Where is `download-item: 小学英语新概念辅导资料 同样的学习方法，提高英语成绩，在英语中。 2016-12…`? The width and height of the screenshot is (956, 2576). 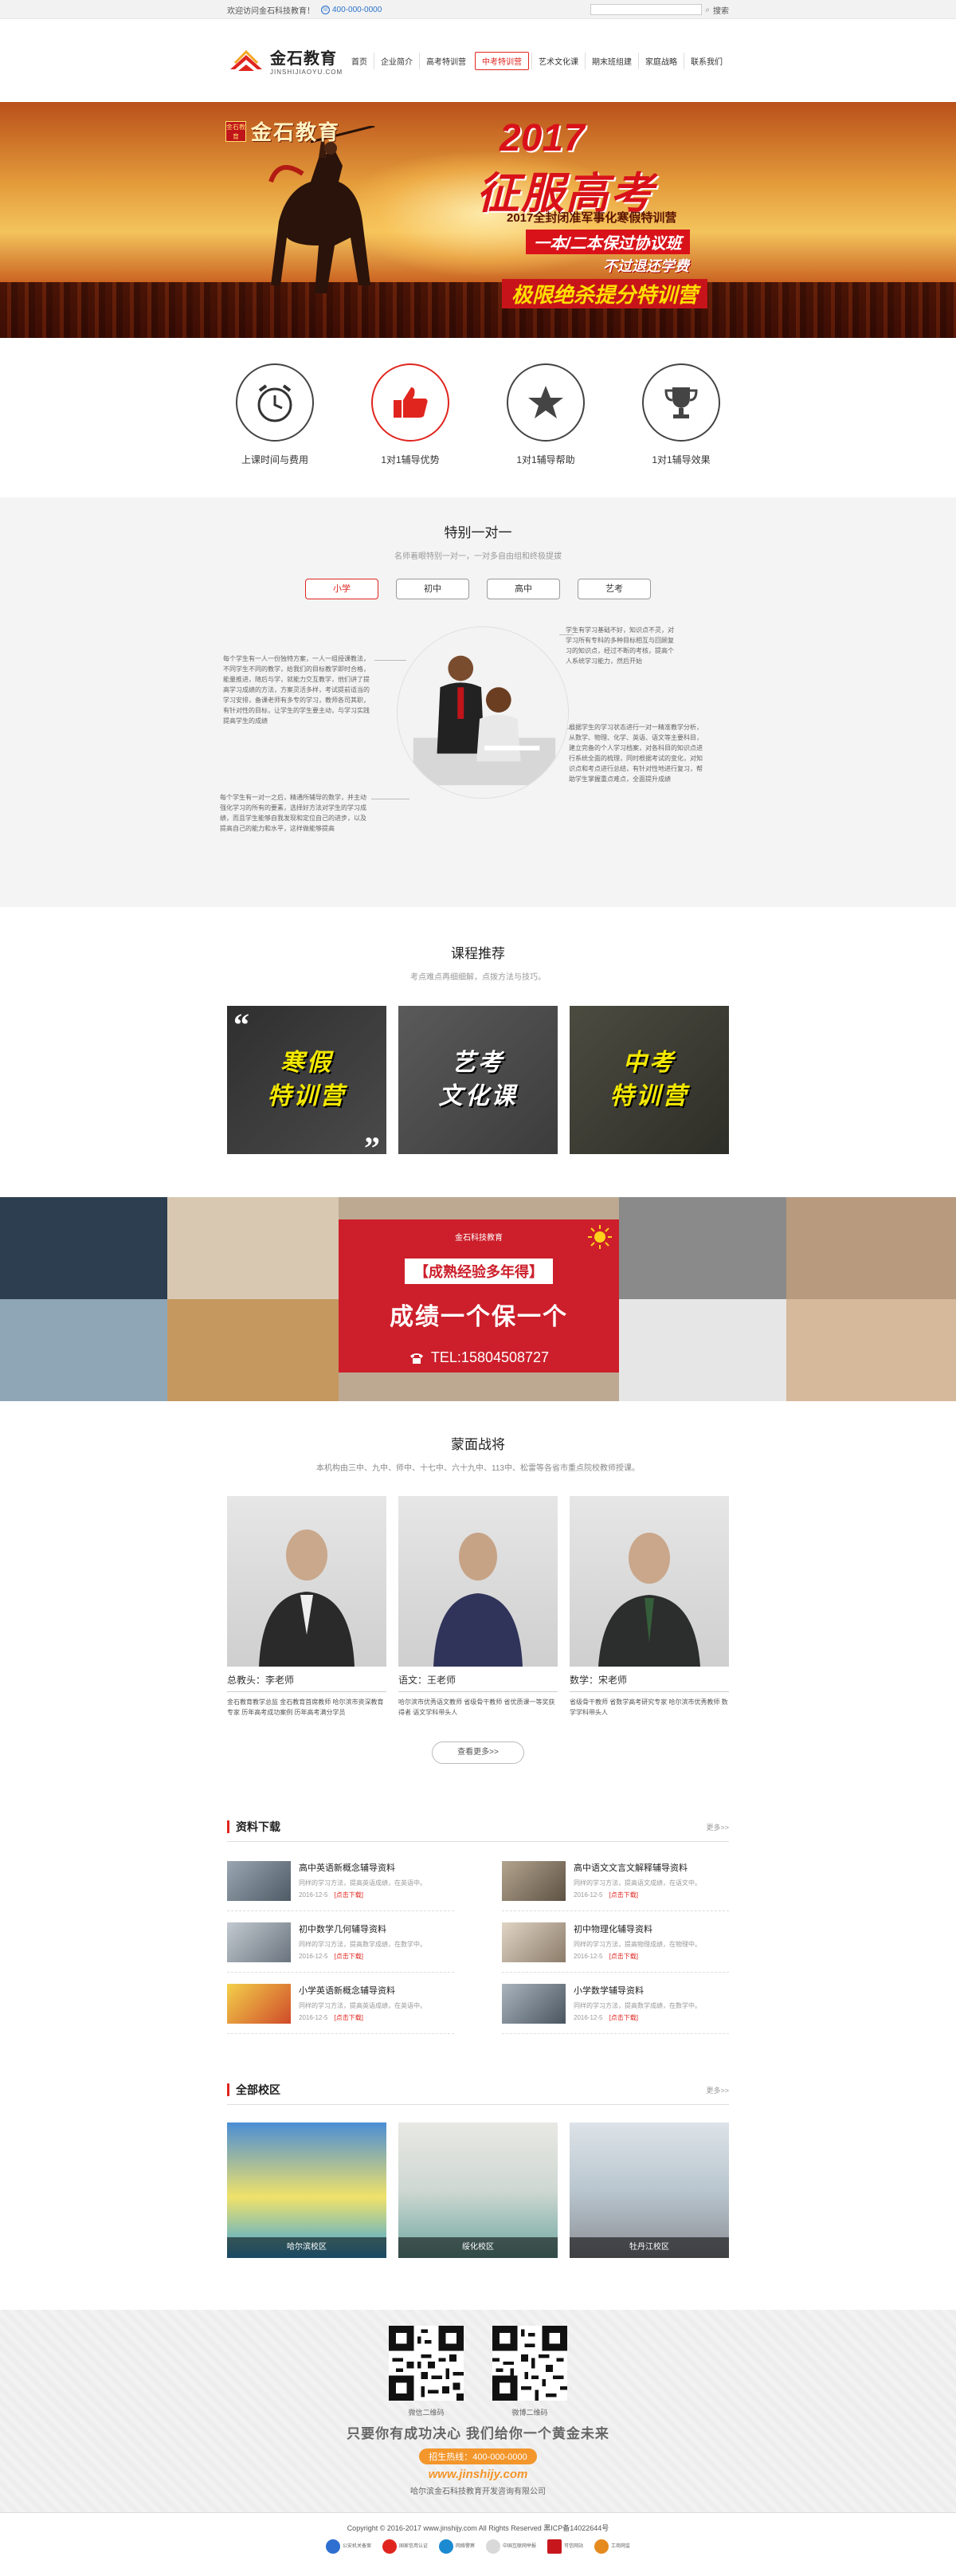 download-item: 小学英语新概念辅导资料 同样的学习方法，提高英语成绩，在英语中。 2016-12… is located at coordinates (340, 2009).